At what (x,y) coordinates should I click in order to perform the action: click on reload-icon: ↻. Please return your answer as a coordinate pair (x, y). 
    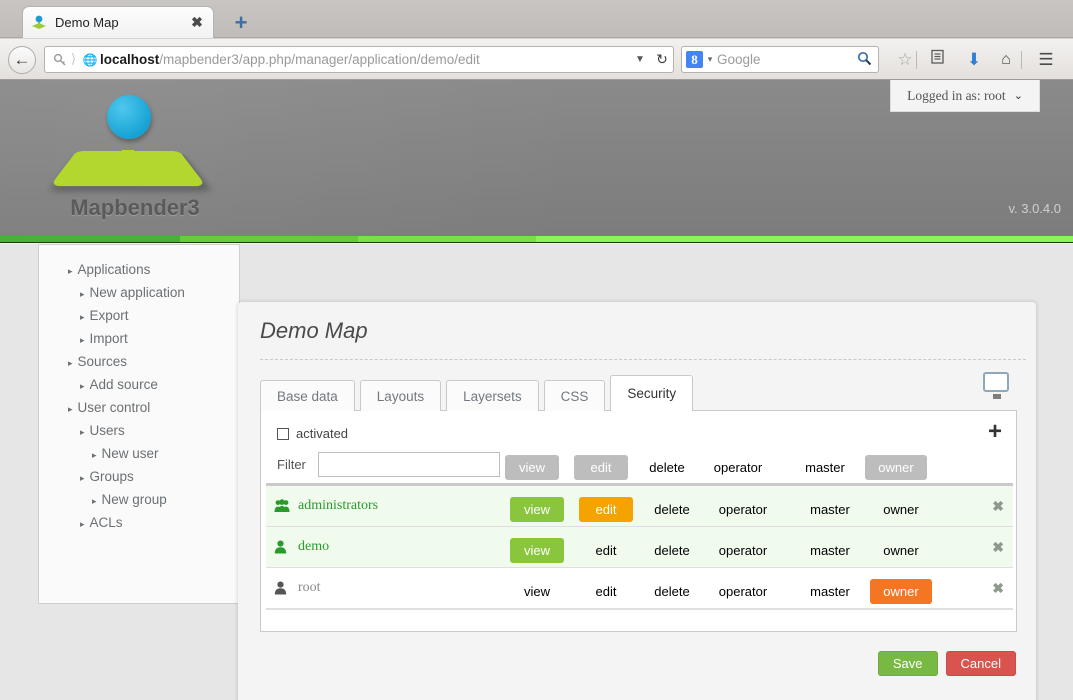
    Looking at the image, I should click on (662, 59).